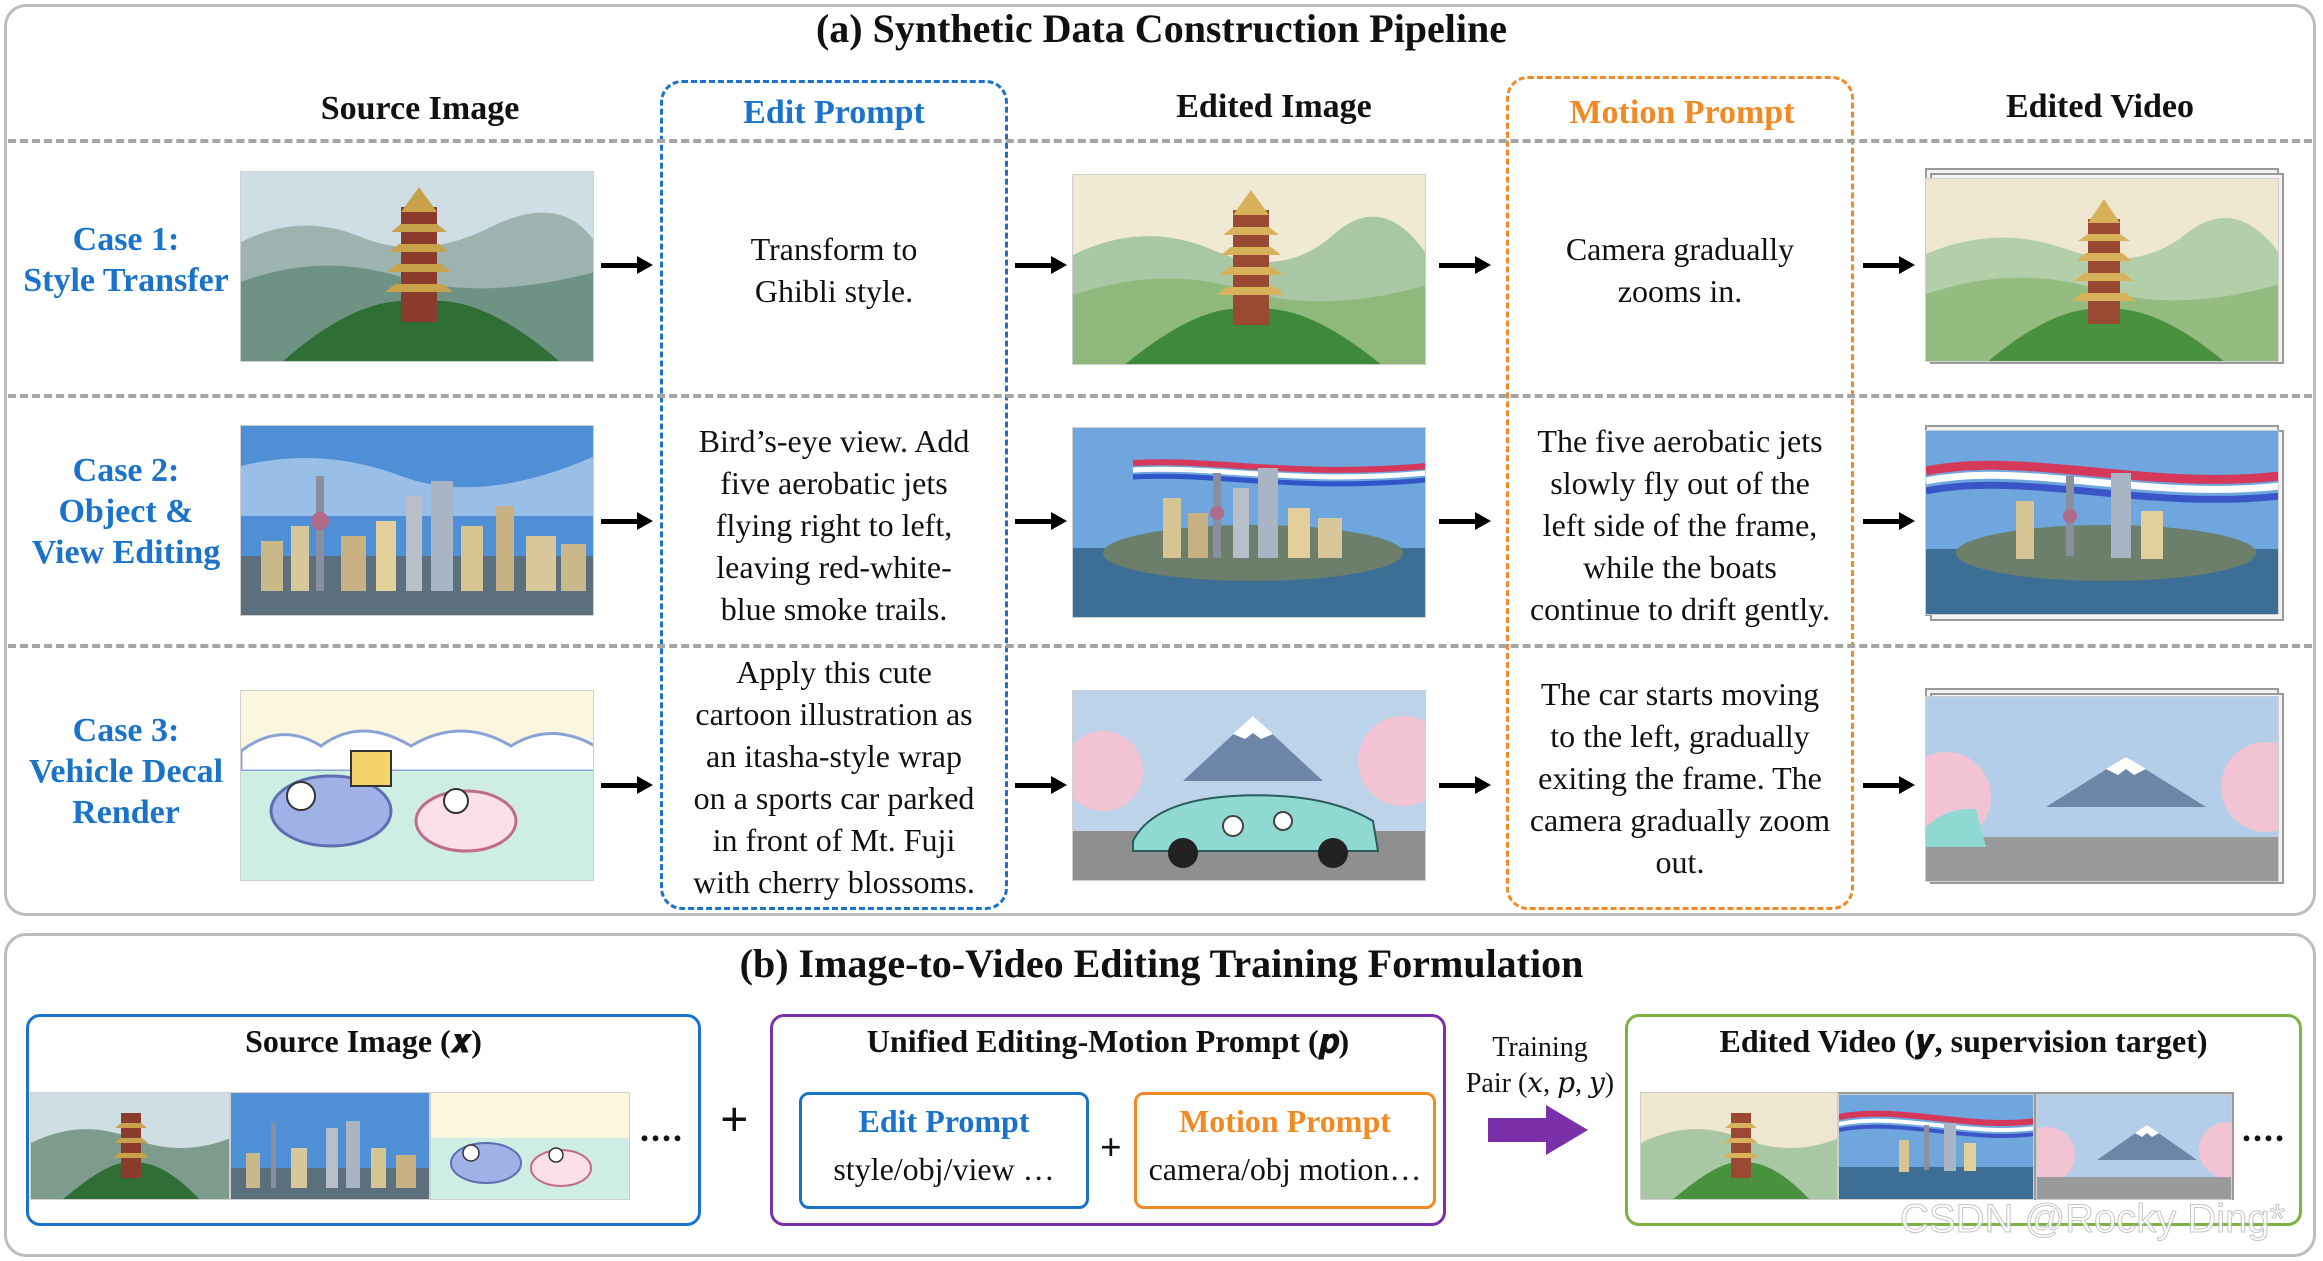 This screenshot has width=2323, height=1261. I want to click on video-thumb-fuji, so click(2134, 1147).